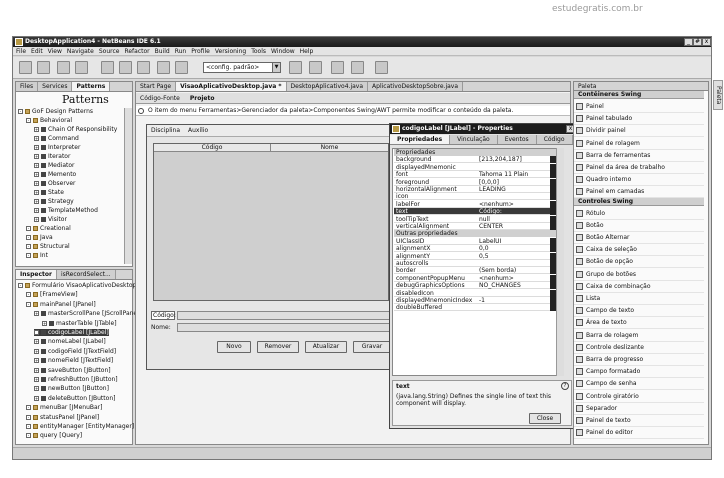 This screenshot has height=478, width=724. I want to click on palette-item: Quadro interno, so click(639, 180).